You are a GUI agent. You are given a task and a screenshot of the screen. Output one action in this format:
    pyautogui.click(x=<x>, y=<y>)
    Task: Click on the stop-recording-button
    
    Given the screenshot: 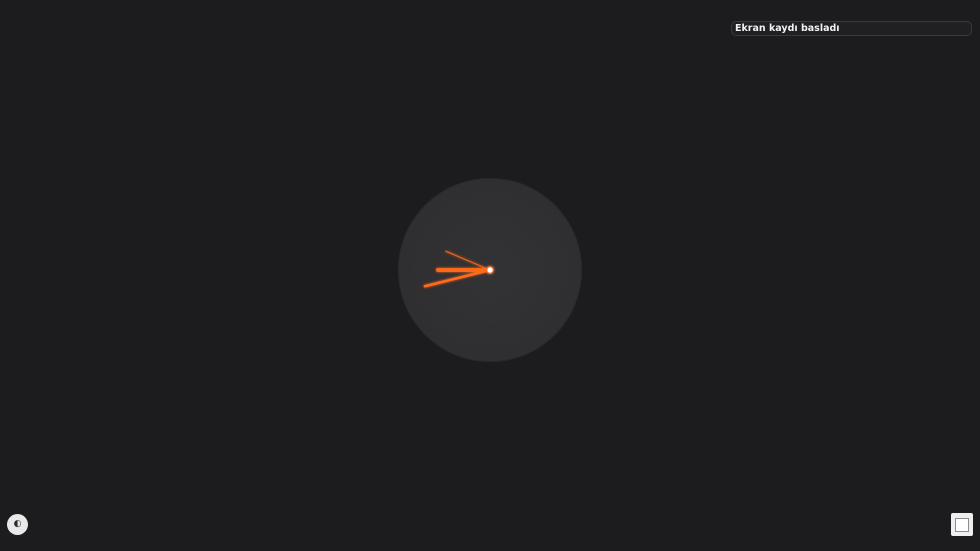 What is the action you would take?
    pyautogui.click(x=962, y=524)
    